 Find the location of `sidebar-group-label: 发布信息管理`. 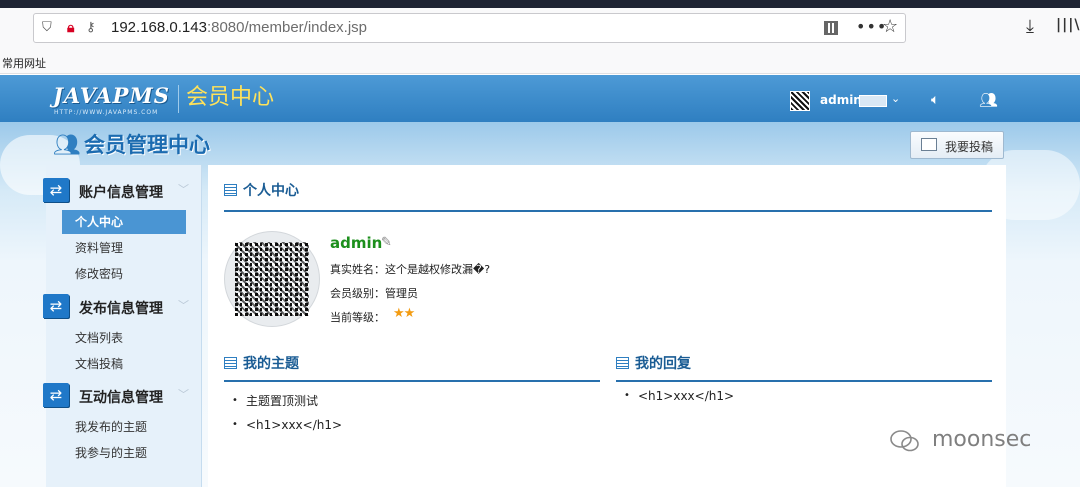

sidebar-group-label: 发布信息管理 is located at coordinates (121, 309).